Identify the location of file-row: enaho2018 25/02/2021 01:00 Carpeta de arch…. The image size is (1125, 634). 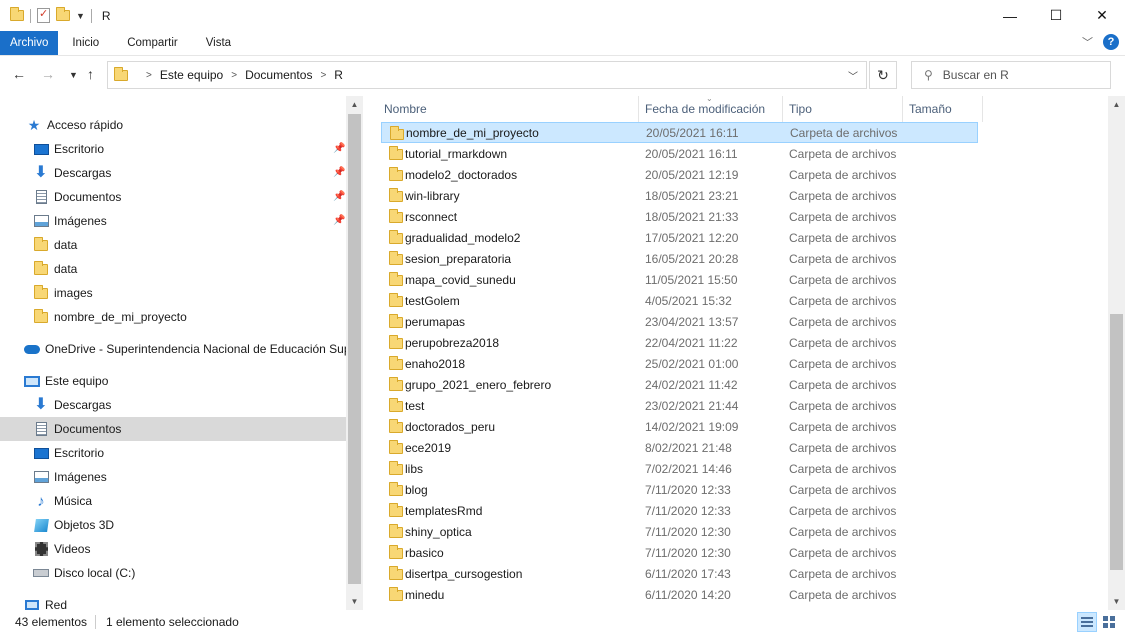
(679, 363).